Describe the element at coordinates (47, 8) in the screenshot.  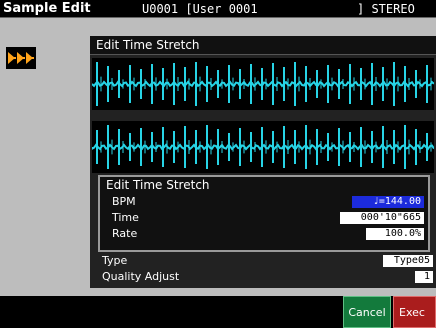
I see `screen-title: Sample Edit` at that location.